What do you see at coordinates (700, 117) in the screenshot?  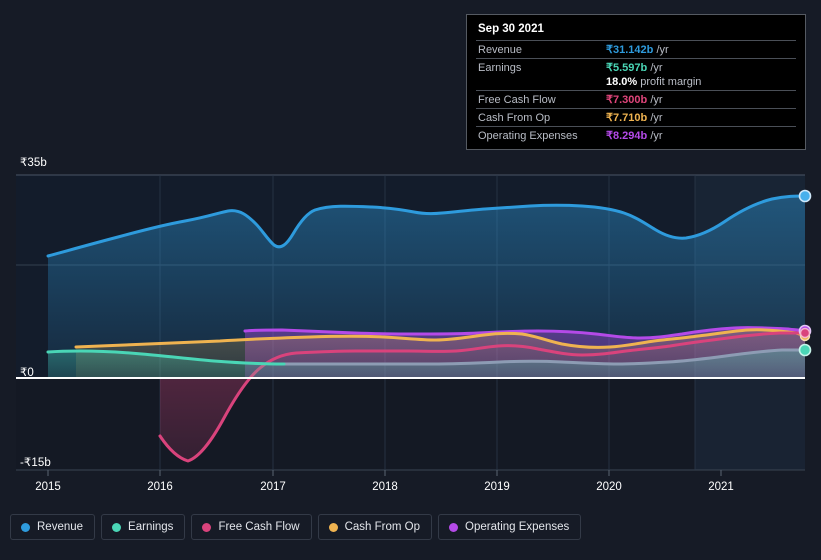 I see `tooltip-value-cash-from-op: ₹7.710b /yr` at bounding box center [700, 117].